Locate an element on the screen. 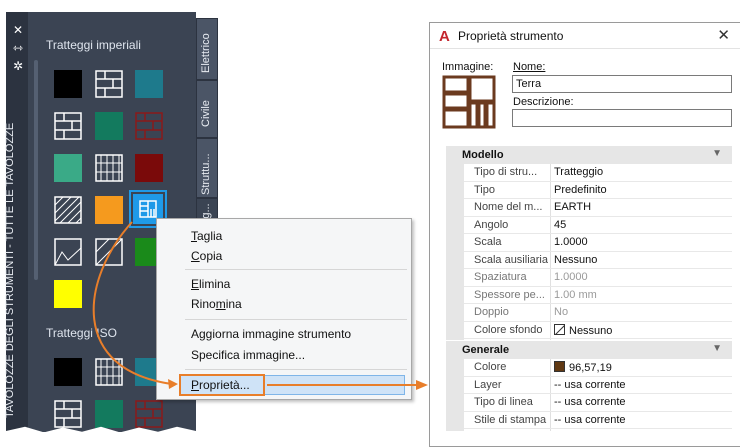 The height and width of the screenshot is (447, 740). color-swatch is located at coordinates (559, 366).